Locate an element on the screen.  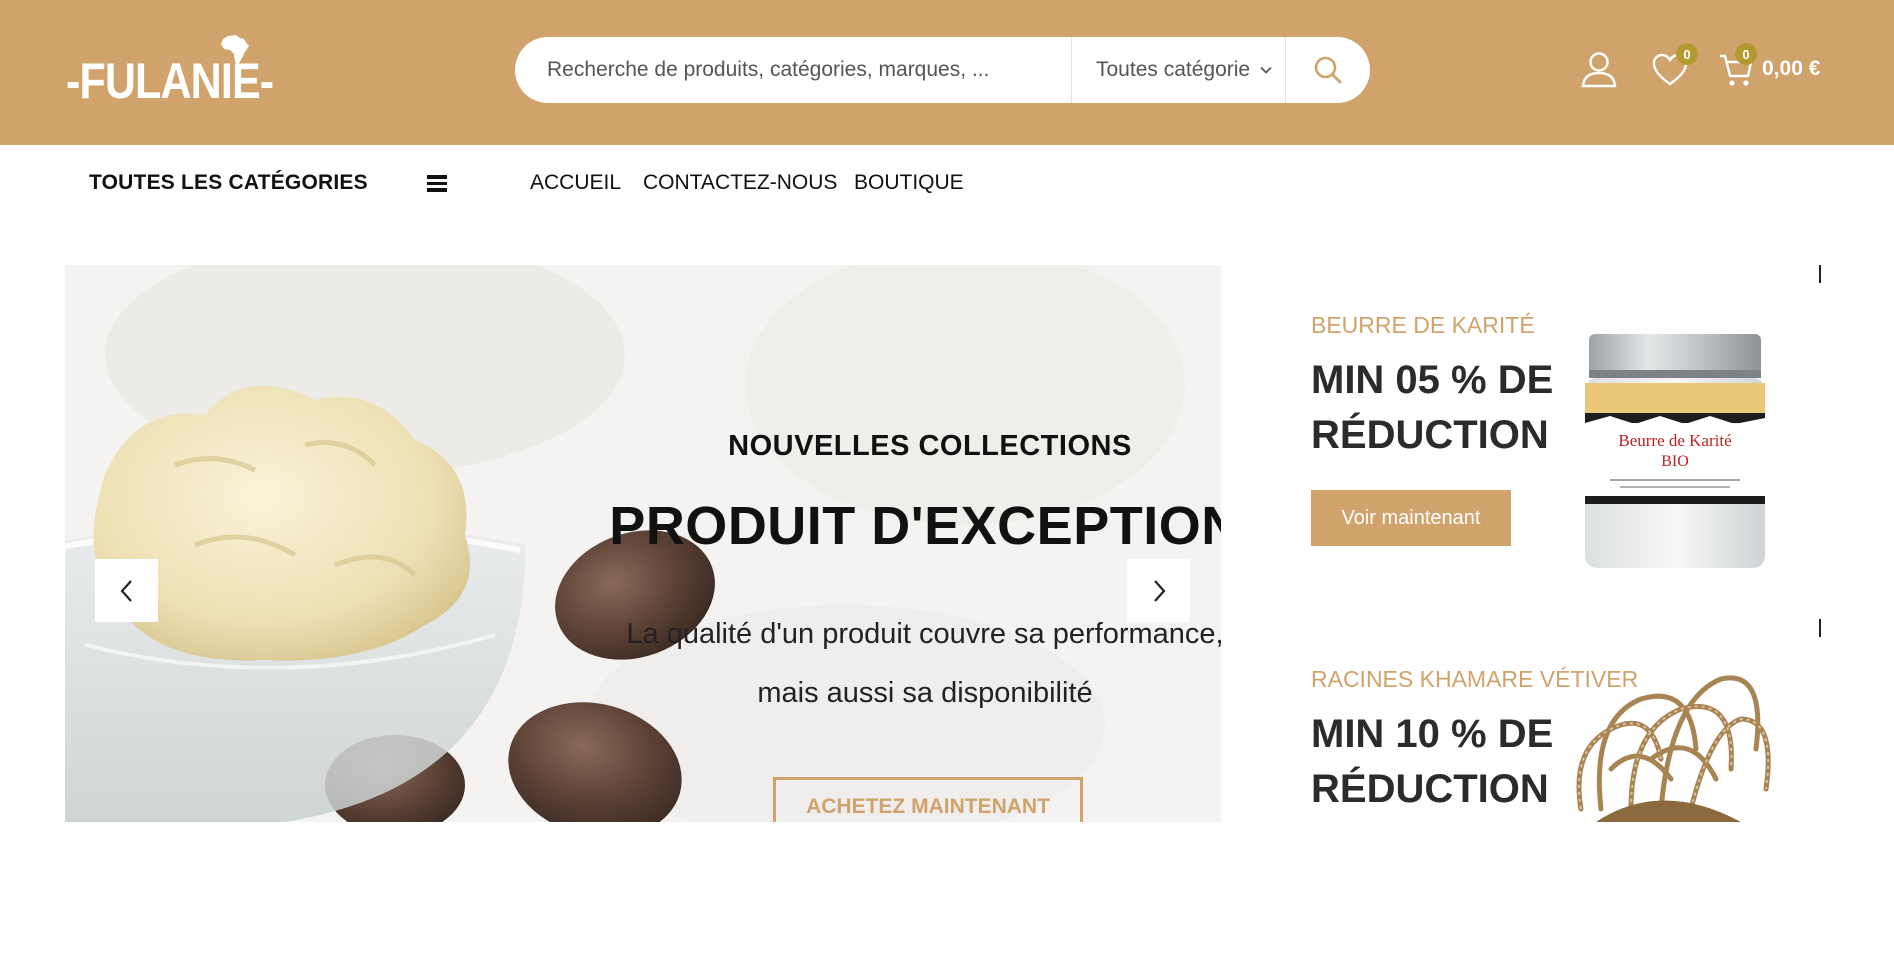
africa-map-icon is located at coordinates (235, 50).